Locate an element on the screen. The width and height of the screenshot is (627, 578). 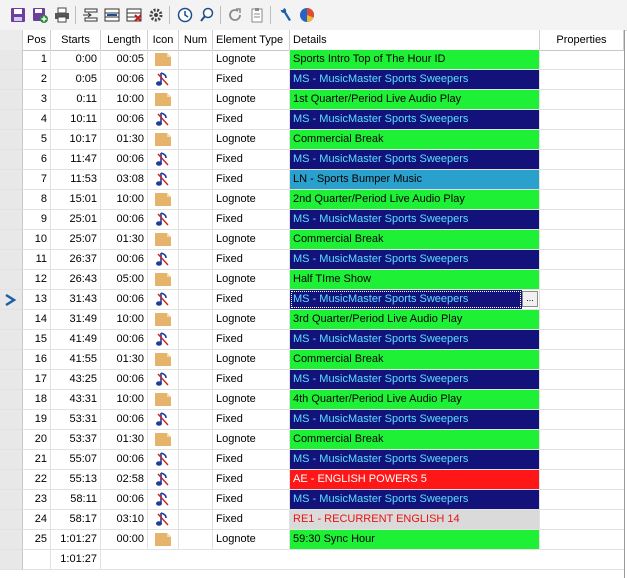
details-cell: Sports Intro Top of The Hour ID is located at coordinates (415, 60).